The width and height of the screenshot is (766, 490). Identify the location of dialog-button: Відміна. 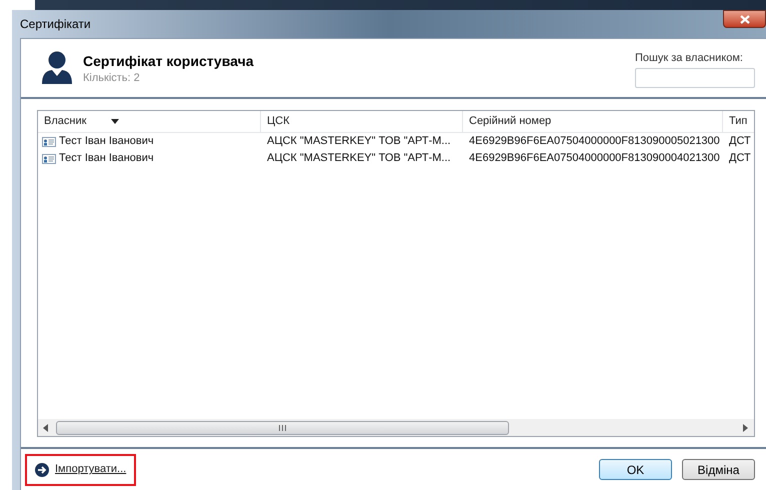
(718, 469).